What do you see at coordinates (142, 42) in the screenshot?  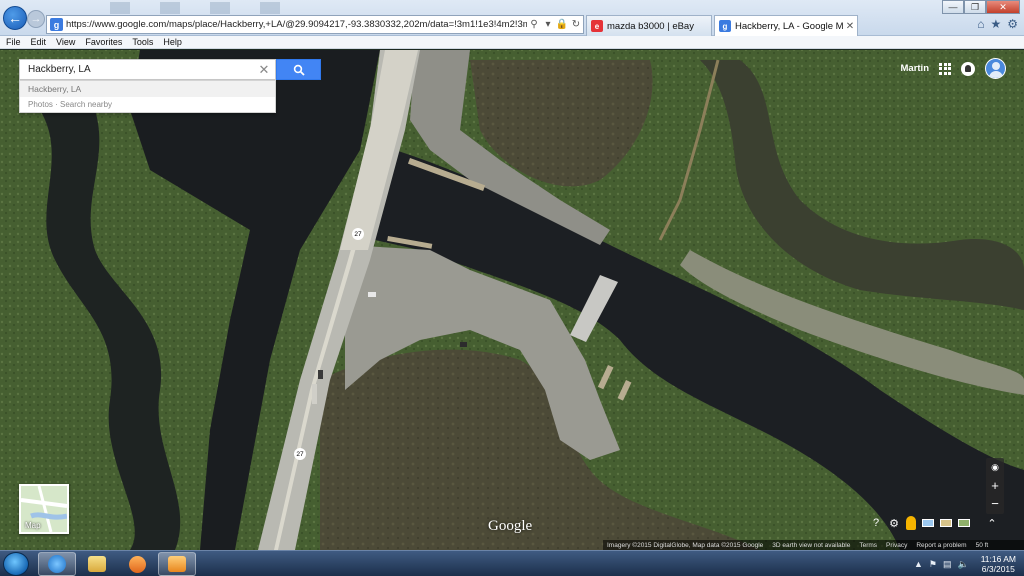 I see `menu-tools: Tools` at bounding box center [142, 42].